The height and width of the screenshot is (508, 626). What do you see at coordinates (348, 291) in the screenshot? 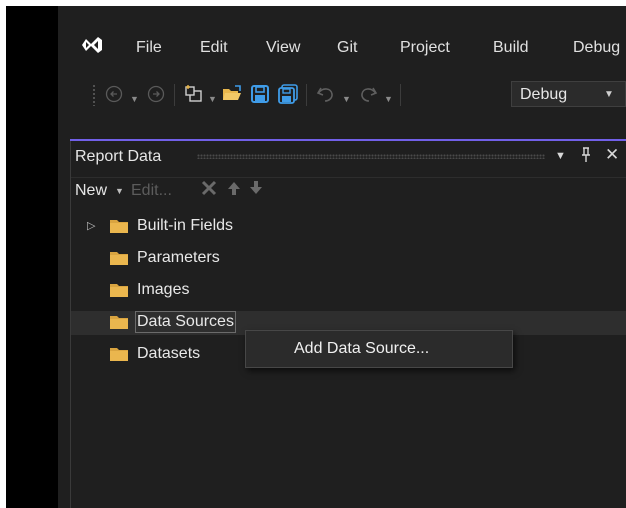
I see `tree-node-images: Images` at bounding box center [348, 291].